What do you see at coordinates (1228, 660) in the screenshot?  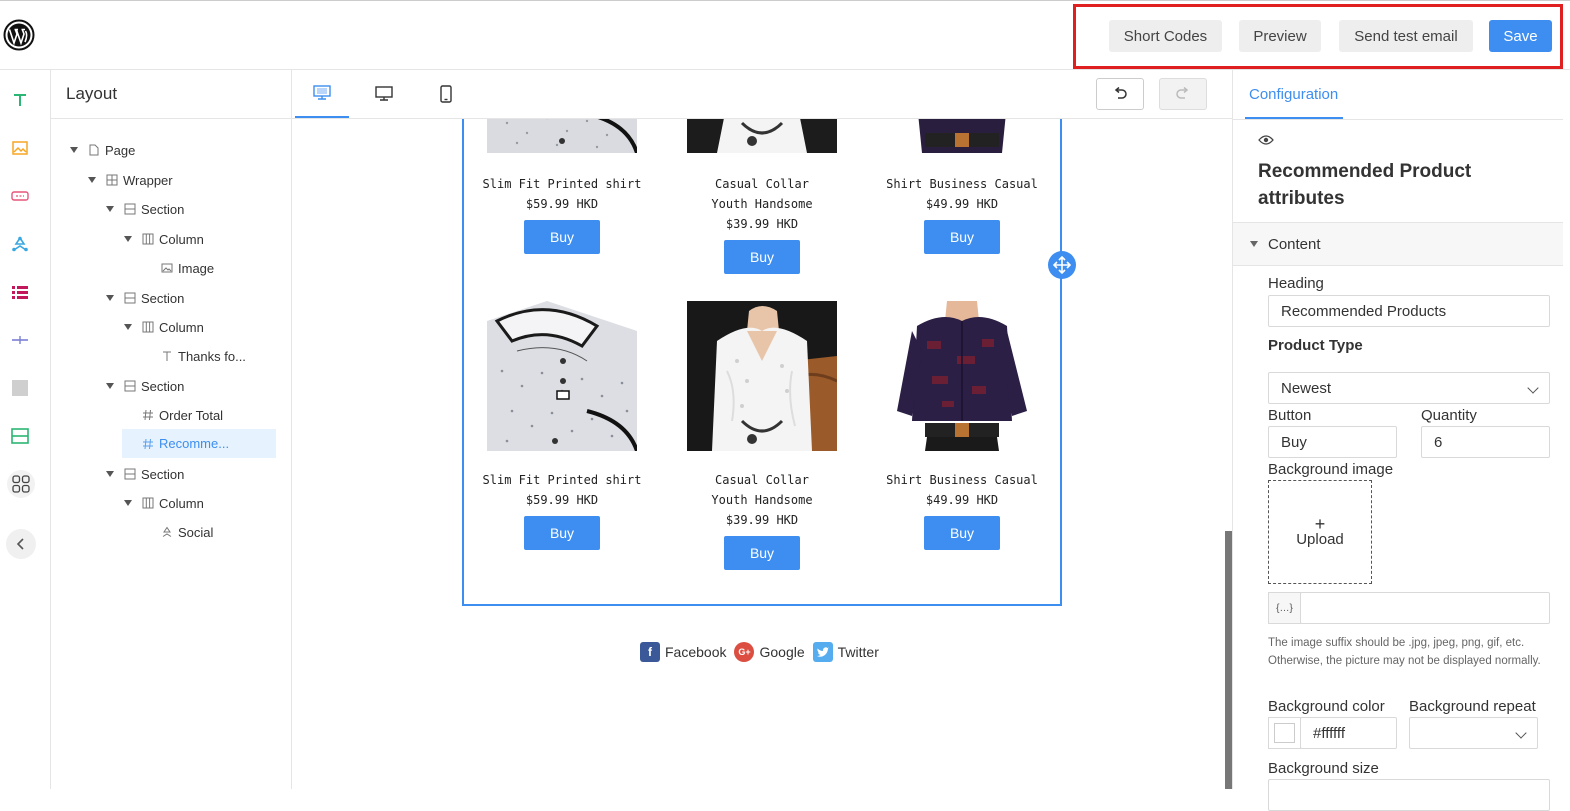 I see `canvas-scrollbar` at bounding box center [1228, 660].